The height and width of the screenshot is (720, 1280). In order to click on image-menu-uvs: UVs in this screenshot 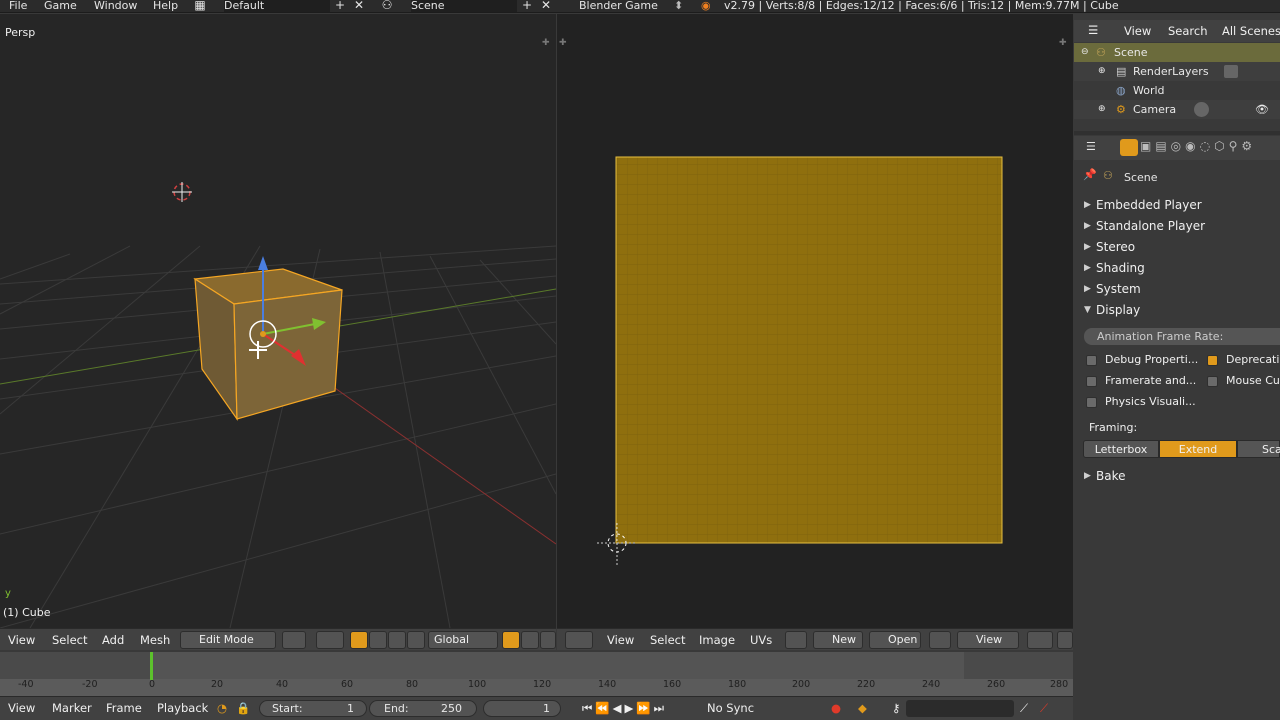, I will do `click(761, 640)`.